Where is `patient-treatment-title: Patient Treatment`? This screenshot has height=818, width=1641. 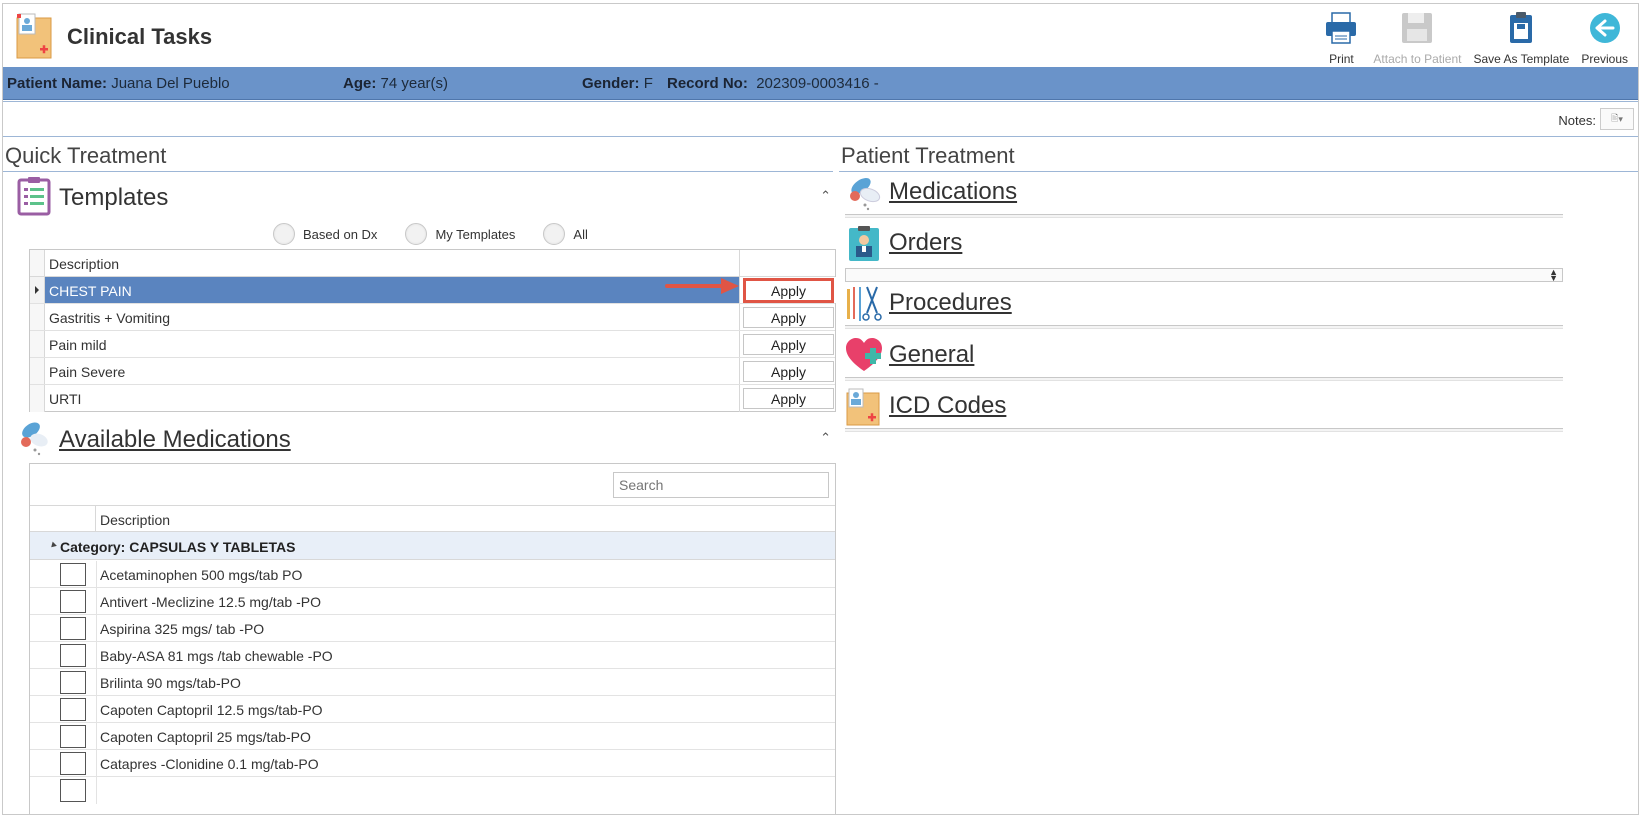 patient-treatment-title: Patient Treatment is located at coordinates (928, 155).